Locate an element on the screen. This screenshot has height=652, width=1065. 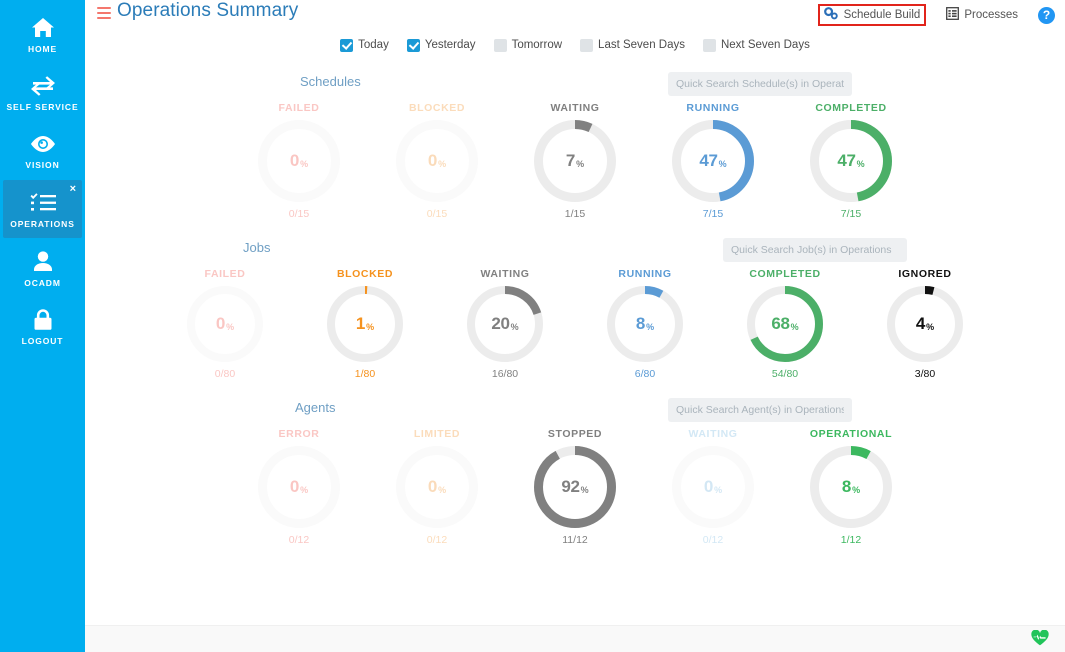
gauge-percent-value: 68 is located at coordinates (780, 323).